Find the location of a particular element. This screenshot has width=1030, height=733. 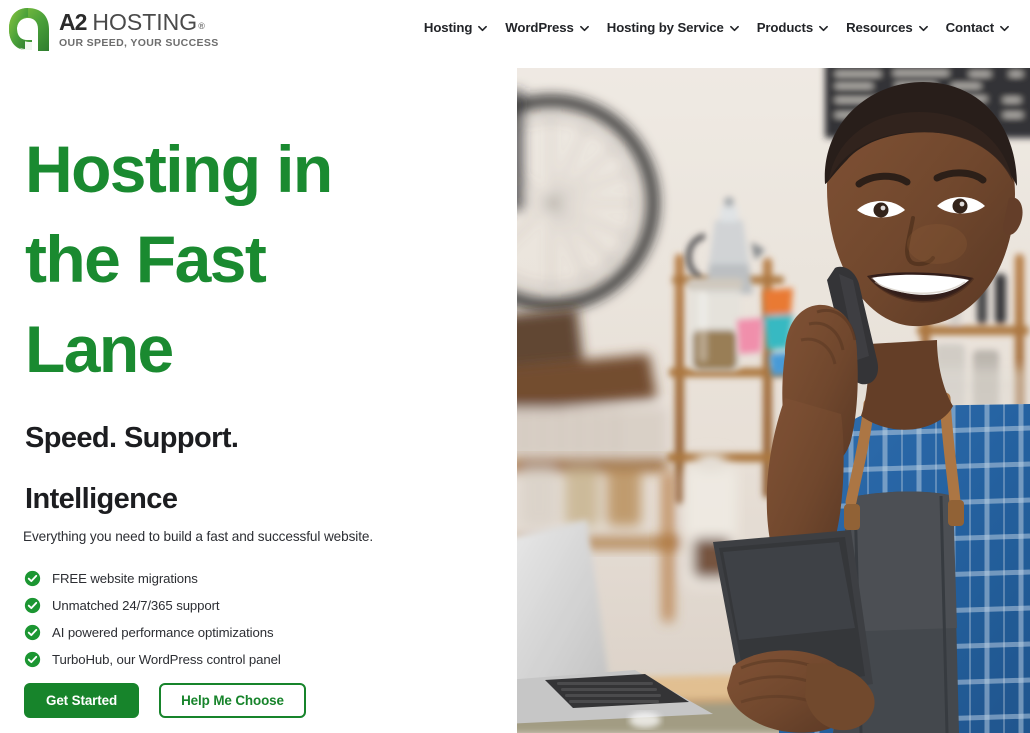

a2-logo-mark-icon is located at coordinates (30, 29).